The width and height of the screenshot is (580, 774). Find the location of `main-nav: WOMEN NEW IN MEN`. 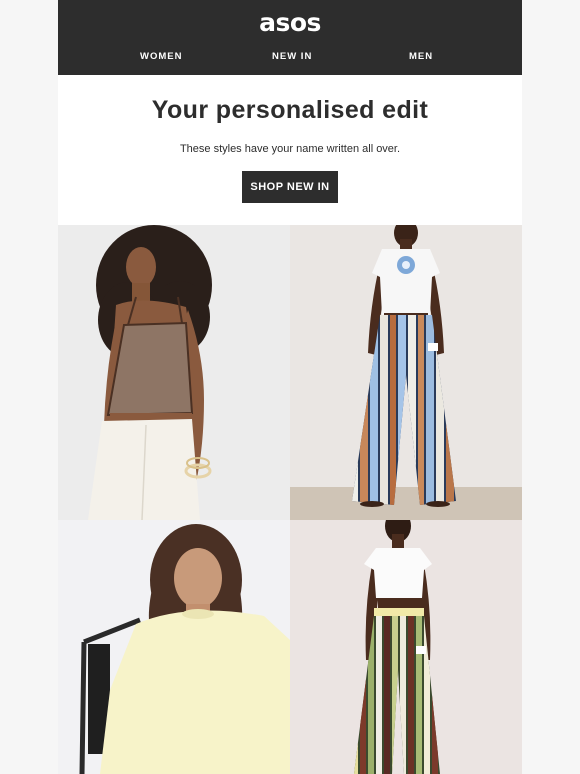

main-nav: WOMEN NEW IN MEN is located at coordinates (290, 57).